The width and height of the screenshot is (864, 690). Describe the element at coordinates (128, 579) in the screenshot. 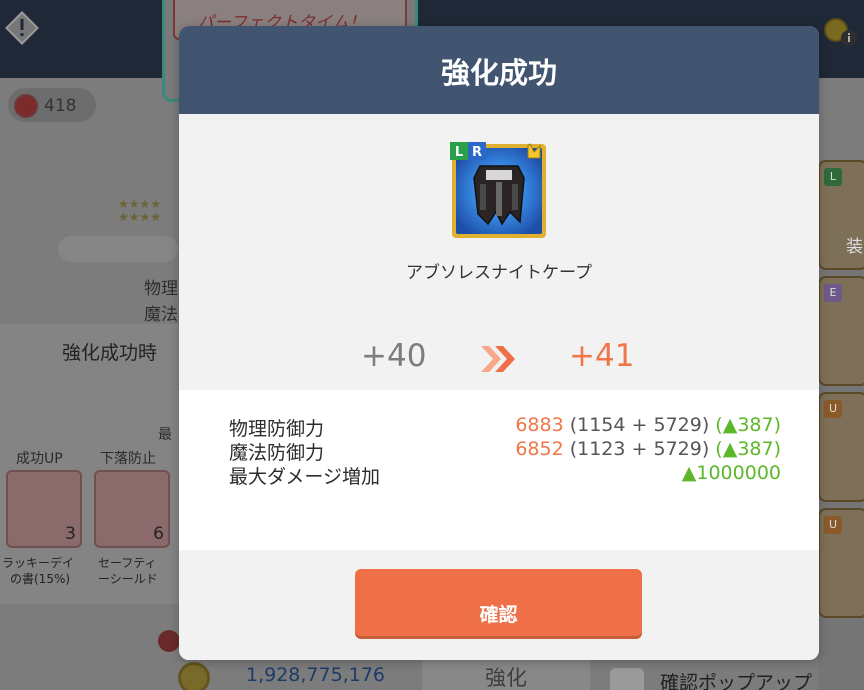

I see `tile-name-safety-2: ーシールド` at that location.